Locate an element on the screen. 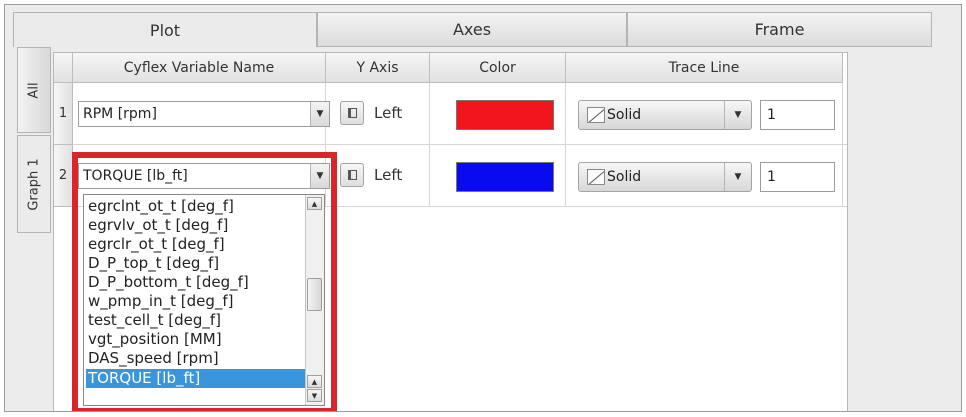  side-tab-all: All is located at coordinates (34, 90).